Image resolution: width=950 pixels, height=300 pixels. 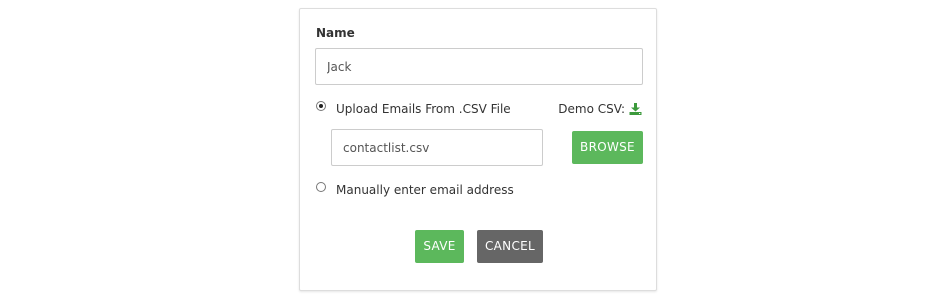 I want to click on upload-csv-radio, so click(x=321, y=106).